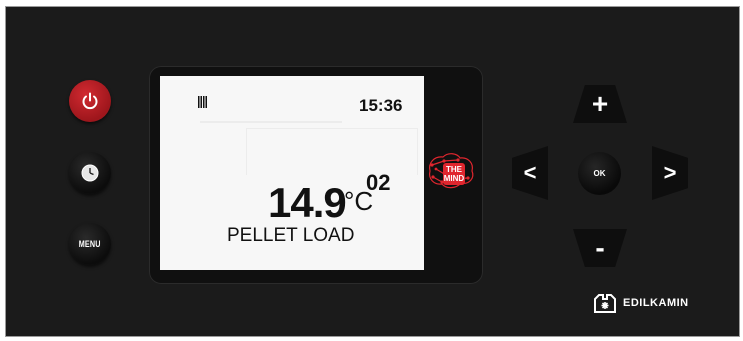  I want to click on plus-icon: +, so click(600, 103).